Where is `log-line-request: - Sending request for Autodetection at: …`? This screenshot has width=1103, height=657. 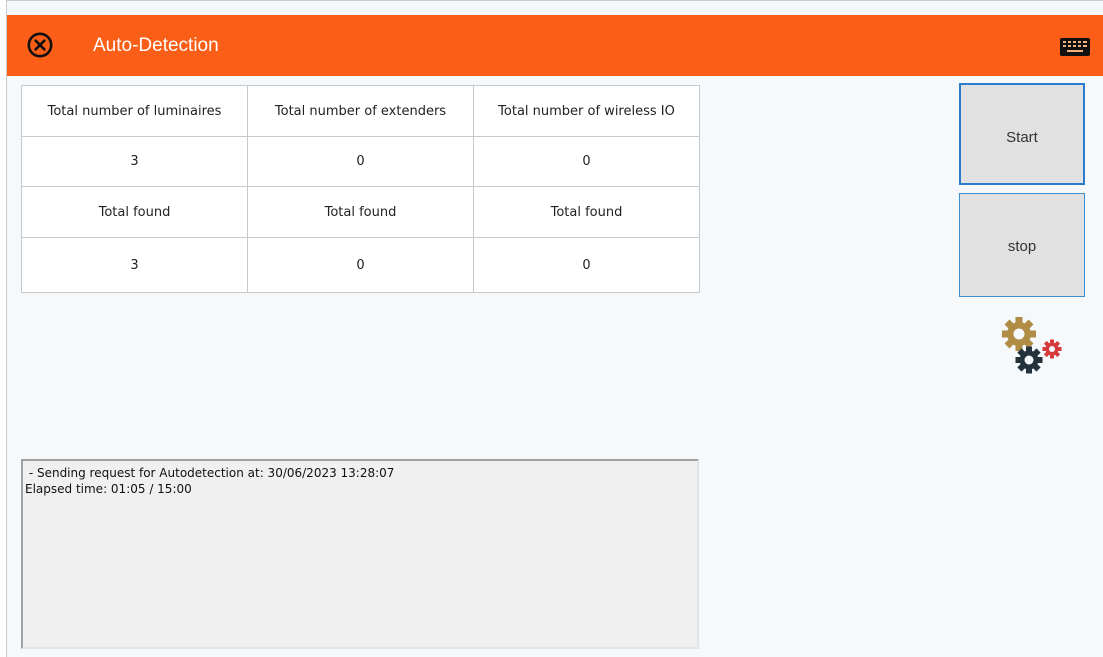
log-line-request: - Sending request for Autodetection at: … is located at coordinates (210, 473).